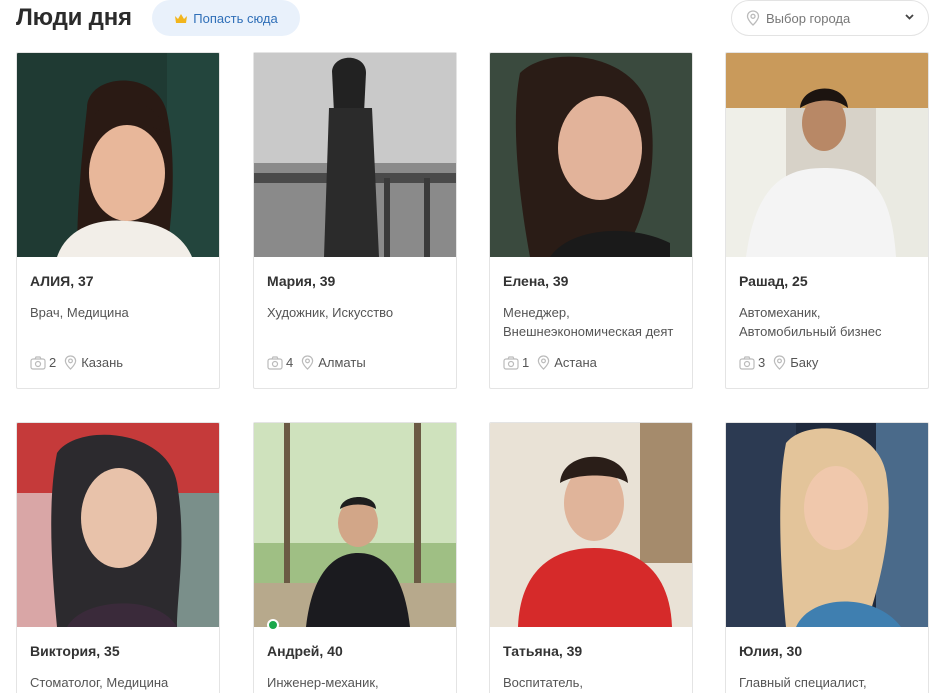 The height and width of the screenshot is (693, 940). Describe the element at coordinates (827, 322) in the screenshot. I see `profile-occupation: Автомеханик, Автомобильный бизнес` at that location.